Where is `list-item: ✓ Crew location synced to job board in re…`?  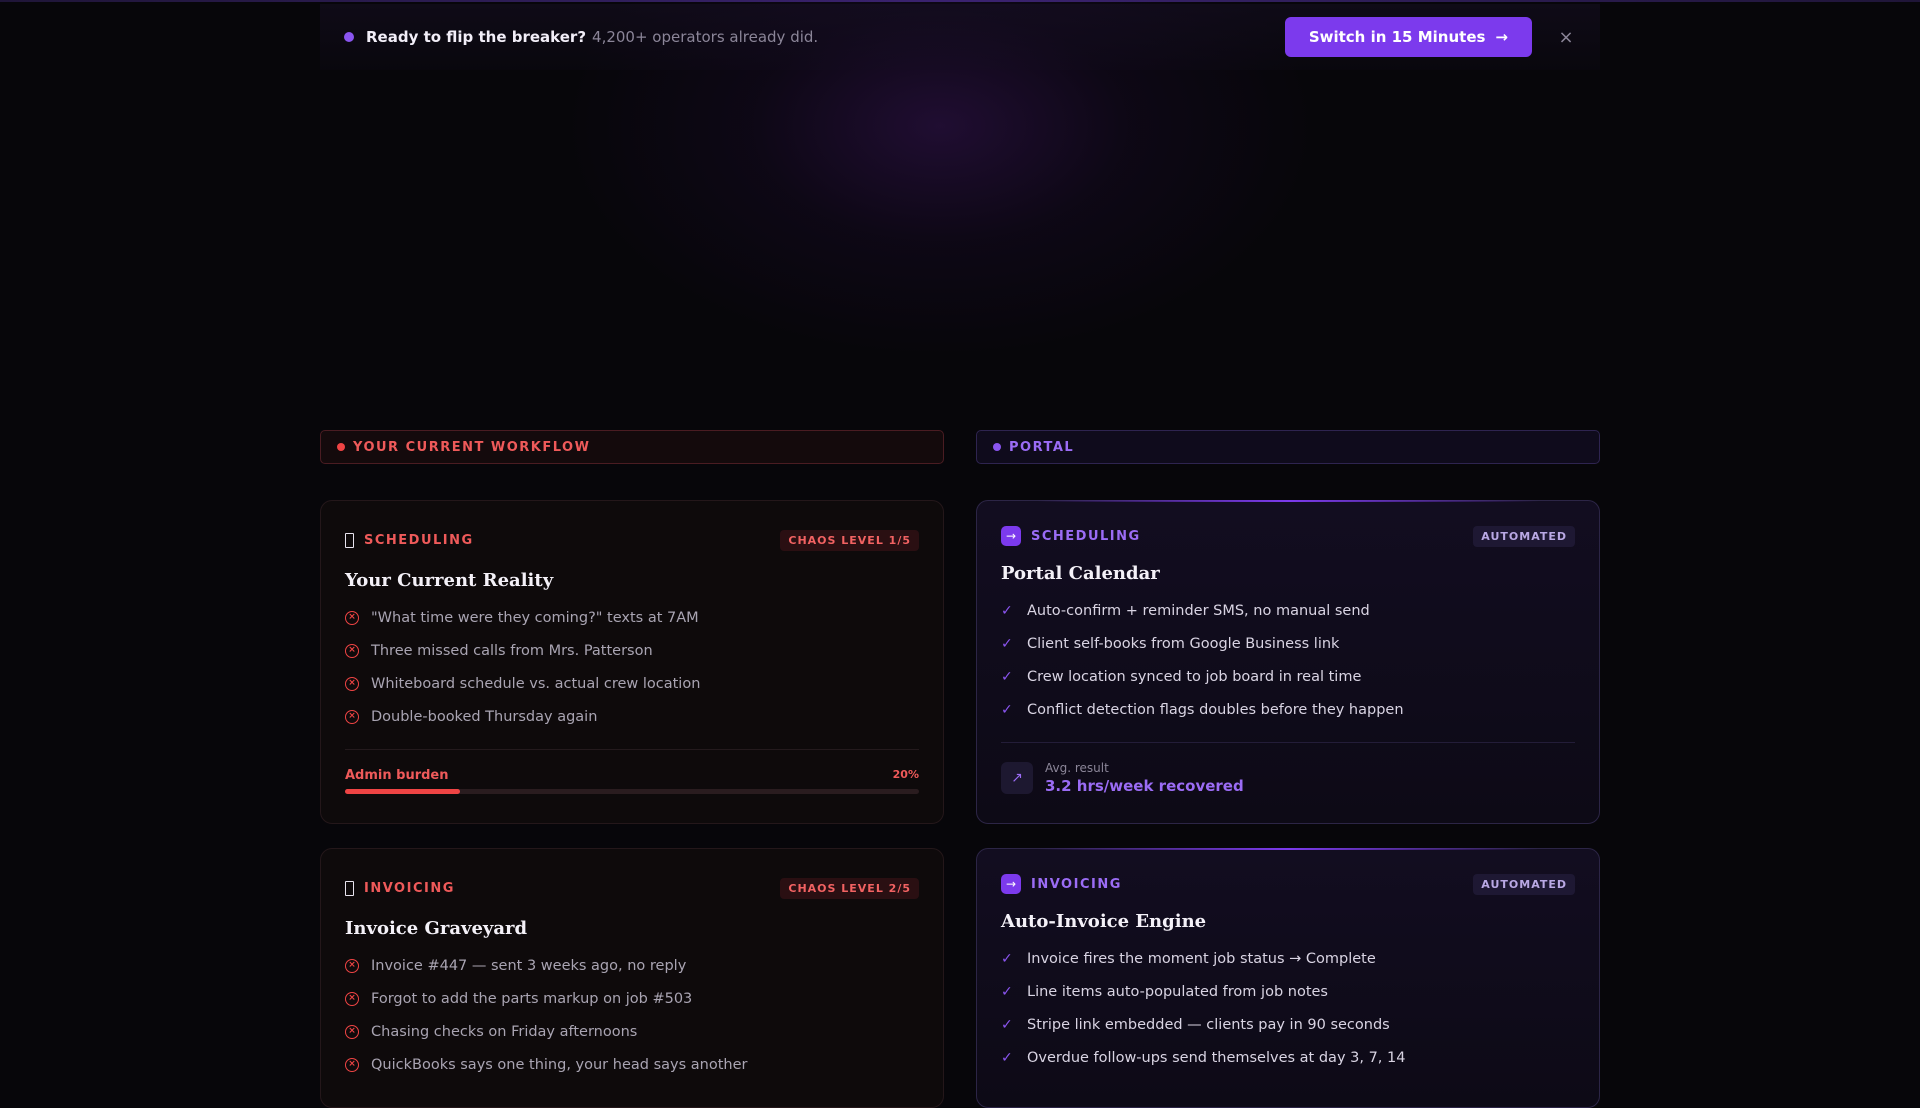 list-item: ✓ Crew location synced to job board in re… is located at coordinates (1288, 676).